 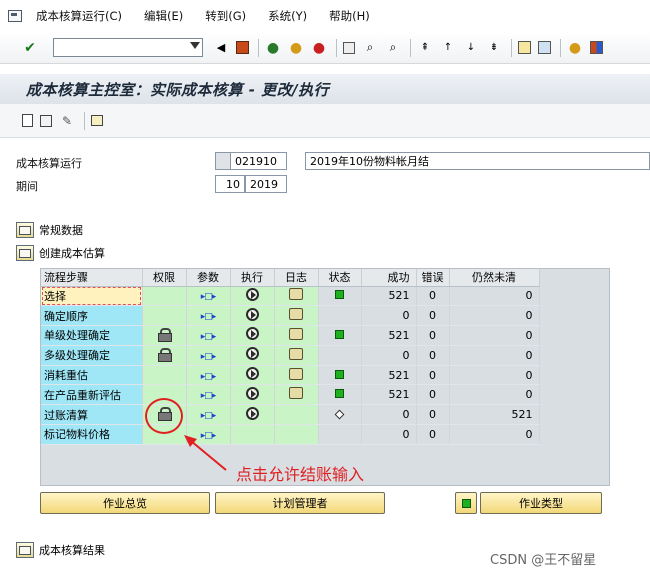 What do you see at coordinates (541, 503) in the screenshot?
I see `job-type-button: 作业类型` at bounding box center [541, 503].